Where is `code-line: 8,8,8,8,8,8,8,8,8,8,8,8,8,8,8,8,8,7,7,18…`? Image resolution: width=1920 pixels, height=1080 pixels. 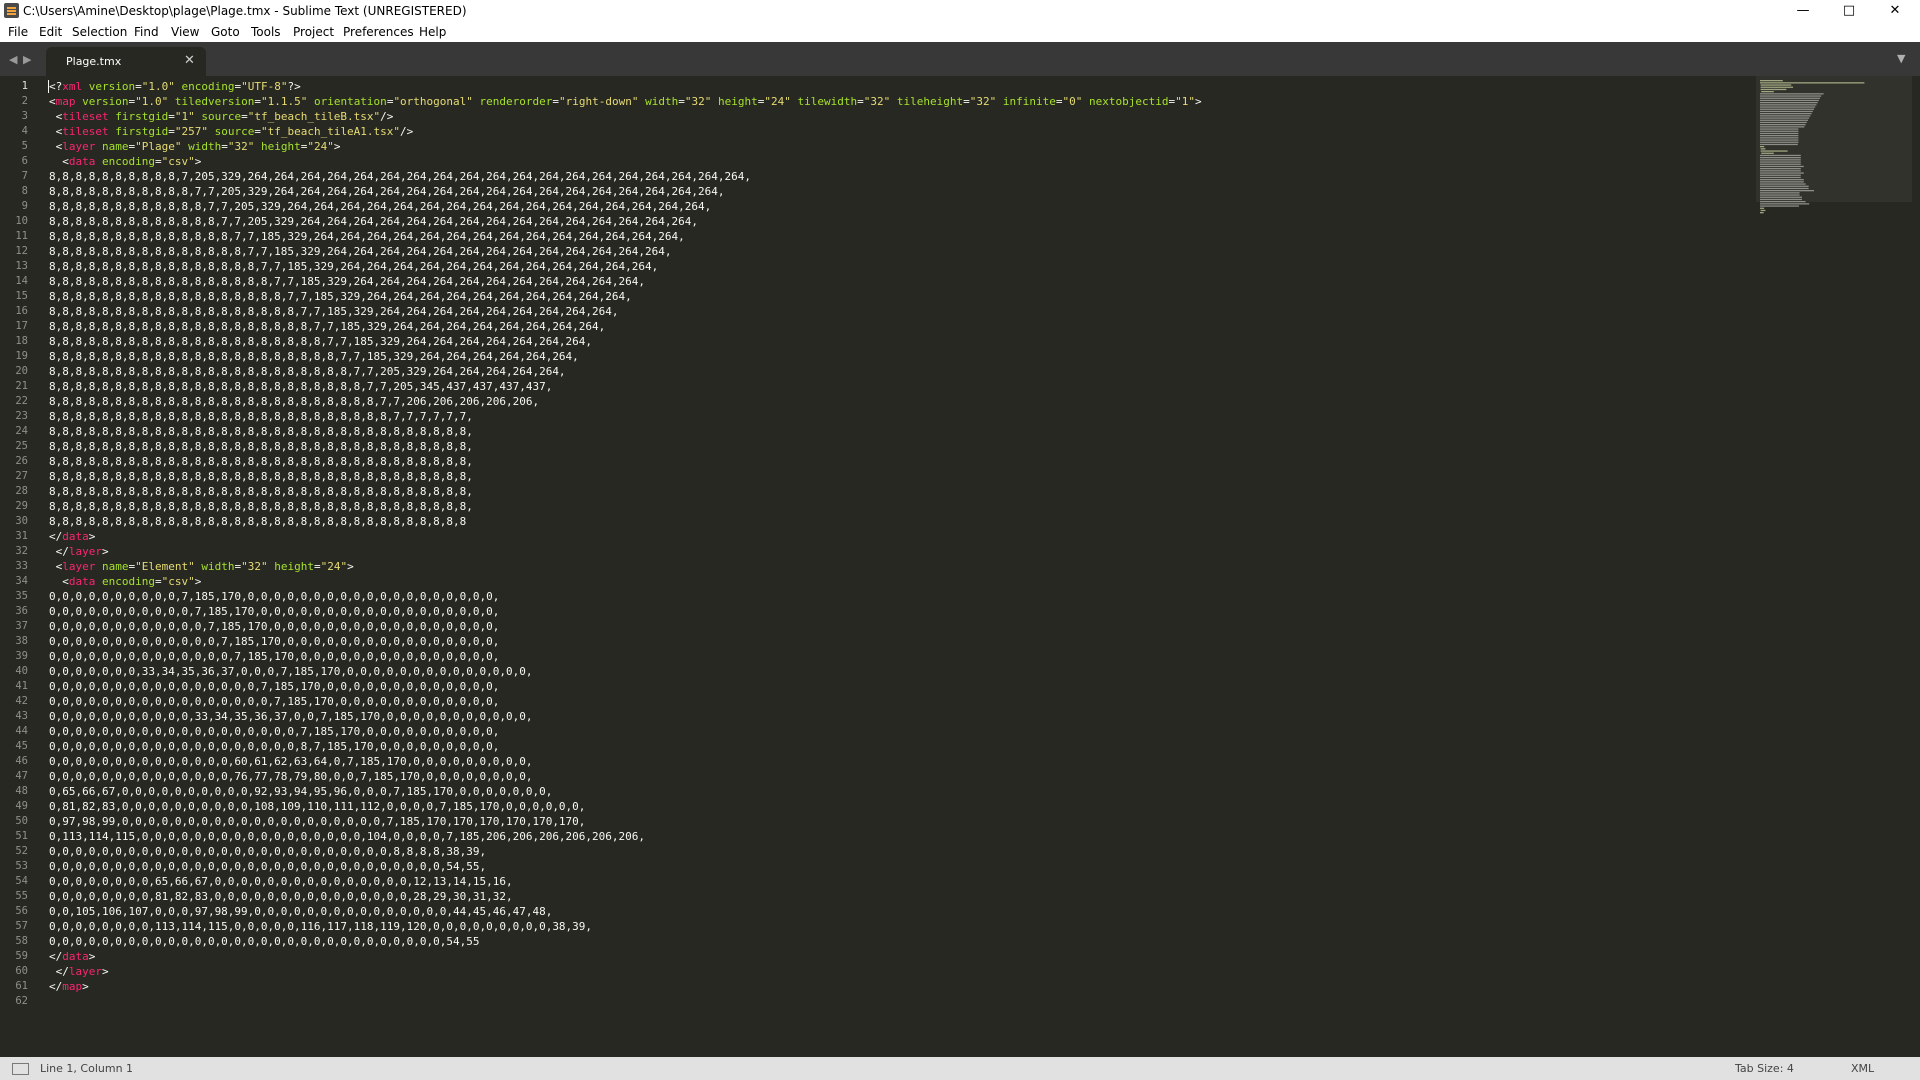 code-line: 8,8,8,8,8,8,8,8,8,8,8,8,8,8,8,8,8,7,7,18… is located at coordinates (899, 281).